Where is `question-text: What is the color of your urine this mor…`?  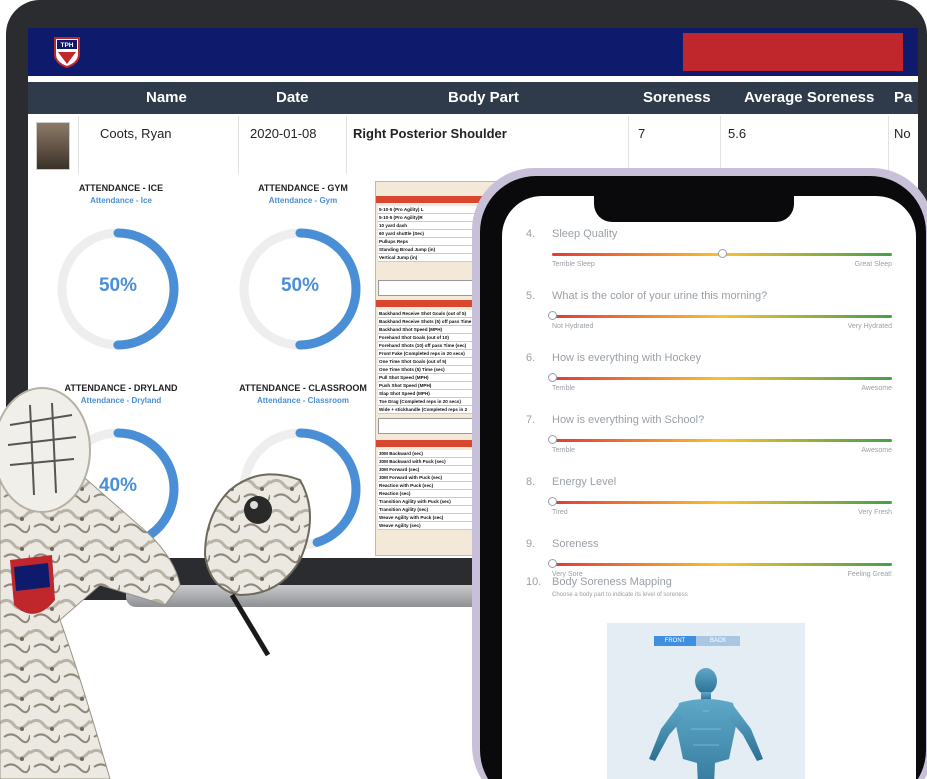 question-text: What is the color of your urine this mor… is located at coordinates (660, 296).